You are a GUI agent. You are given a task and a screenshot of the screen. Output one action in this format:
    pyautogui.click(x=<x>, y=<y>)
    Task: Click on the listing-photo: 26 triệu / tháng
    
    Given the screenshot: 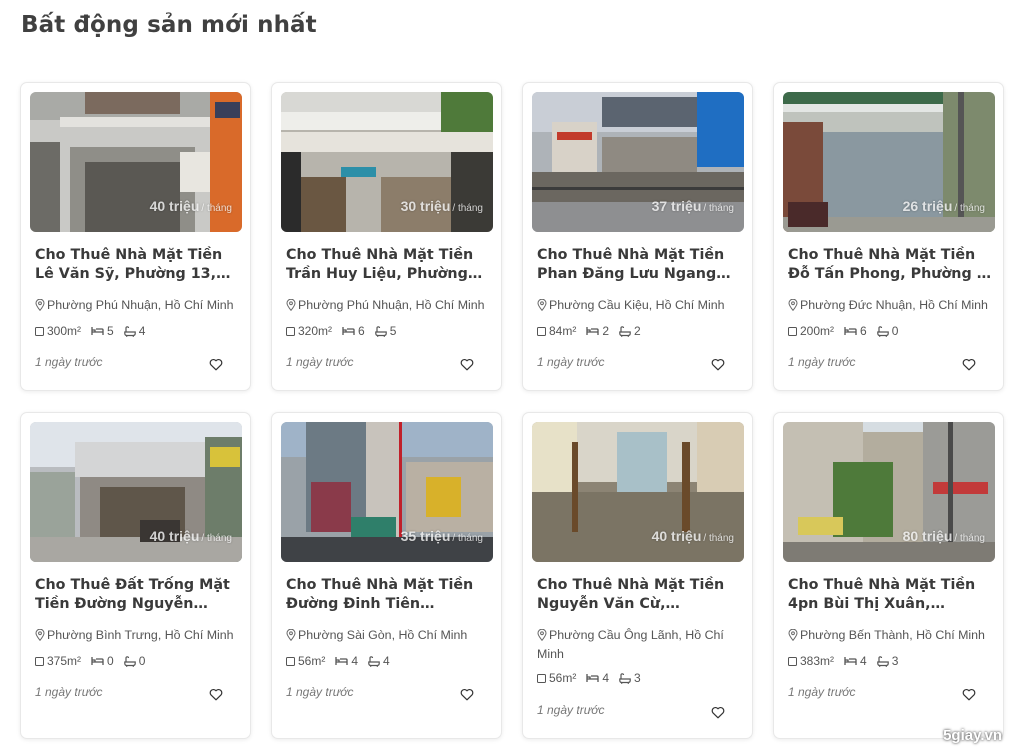 What is the action you would take?
    pyautogui.click(x=889, y=162)
    